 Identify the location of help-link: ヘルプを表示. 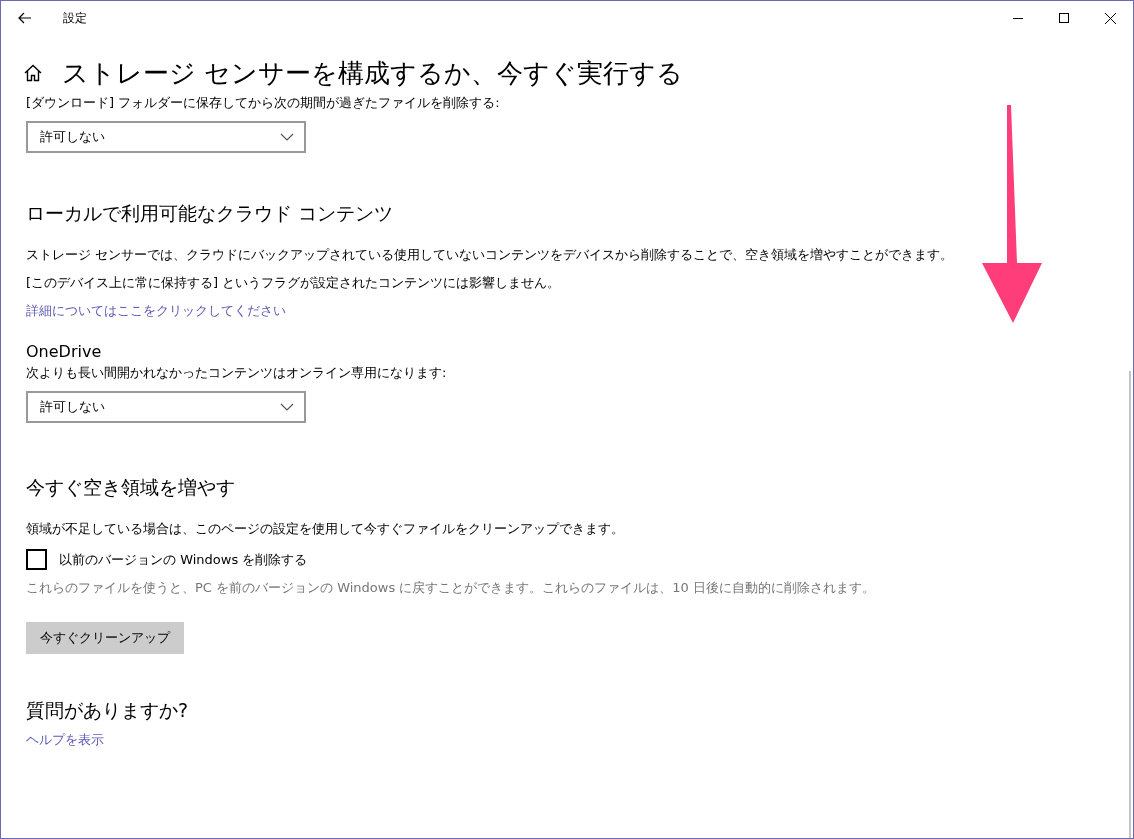
(65, 740).